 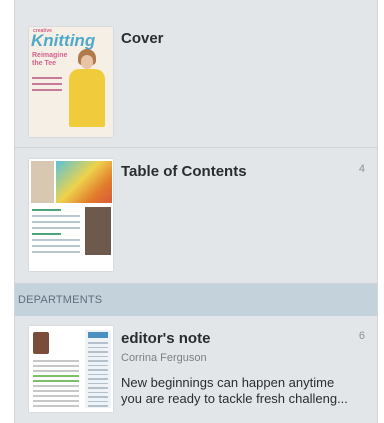 What do you see at coordinates (47, 86) in the screenshot?
I see `cover-text-lines` at bounding box center [47, 86].